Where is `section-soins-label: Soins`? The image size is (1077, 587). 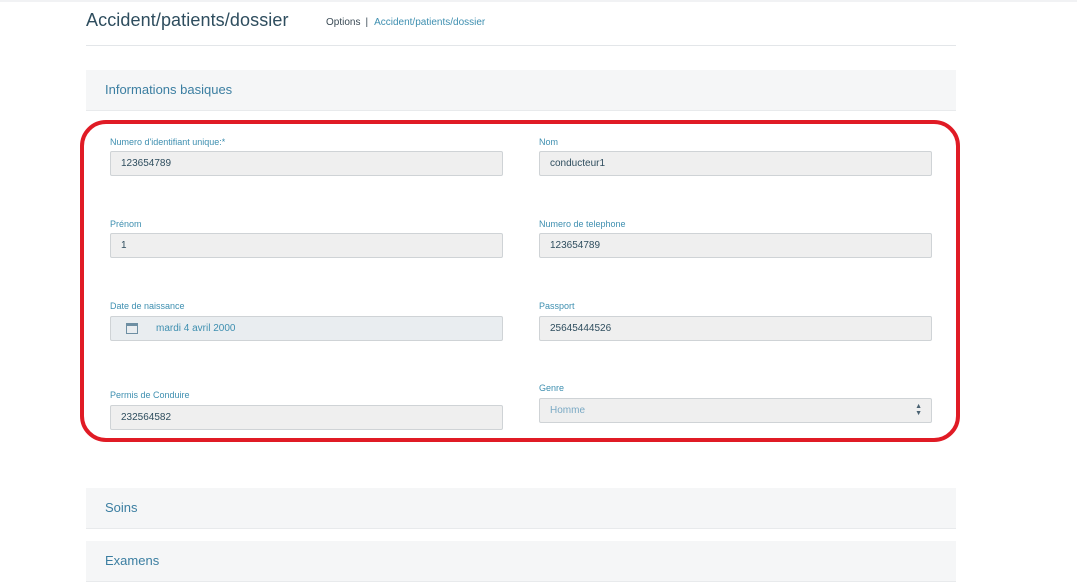 section-soins-label: Soins is located at coordinates (121, 507).